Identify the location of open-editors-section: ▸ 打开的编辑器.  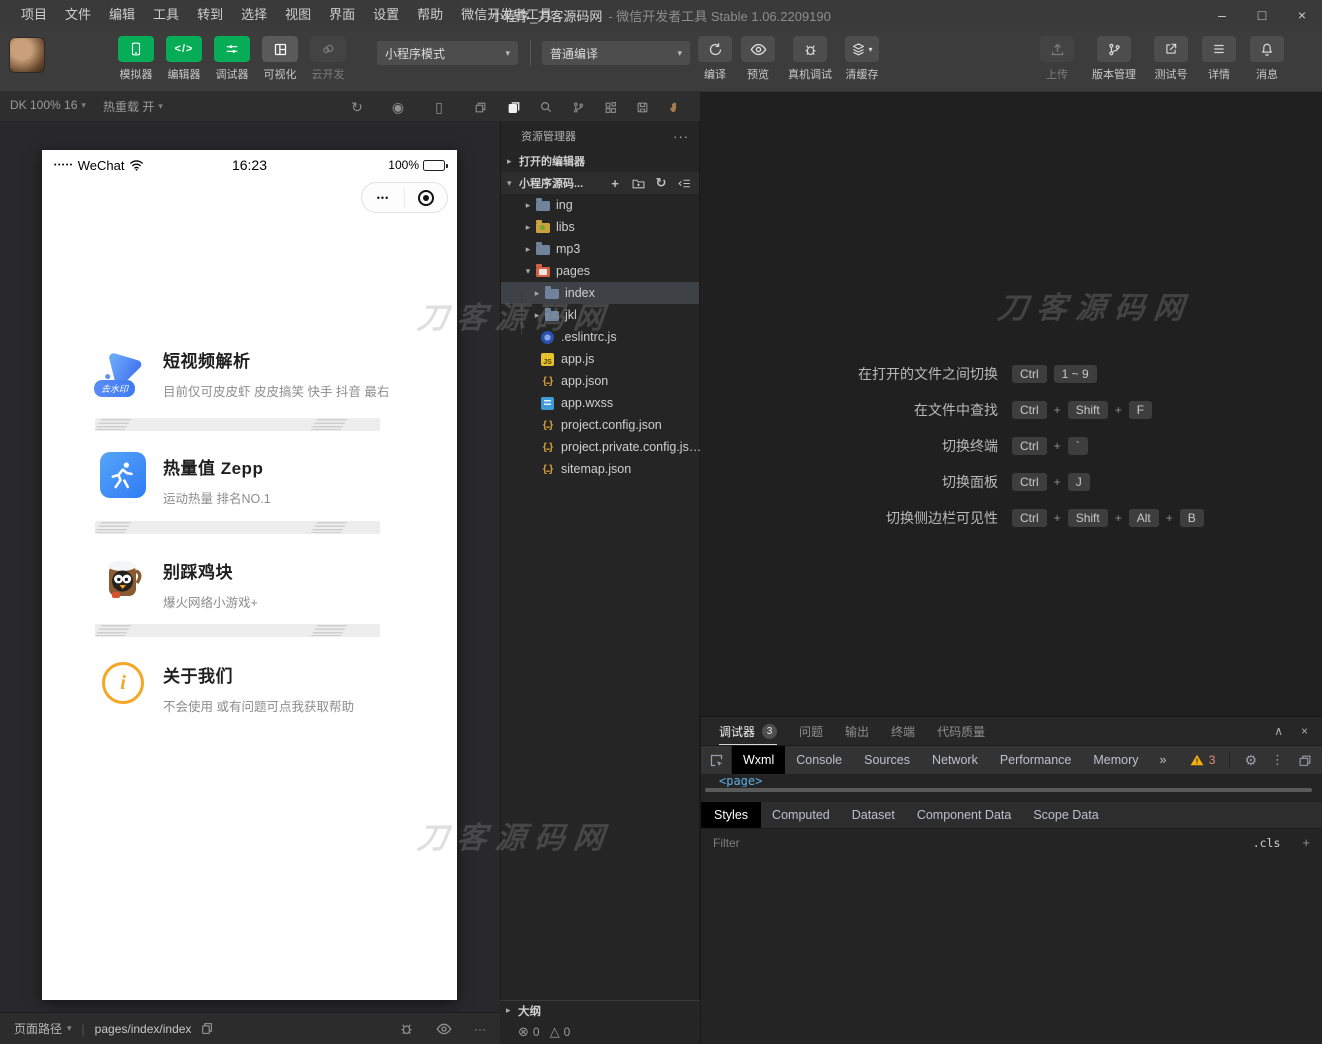
(600, 161).